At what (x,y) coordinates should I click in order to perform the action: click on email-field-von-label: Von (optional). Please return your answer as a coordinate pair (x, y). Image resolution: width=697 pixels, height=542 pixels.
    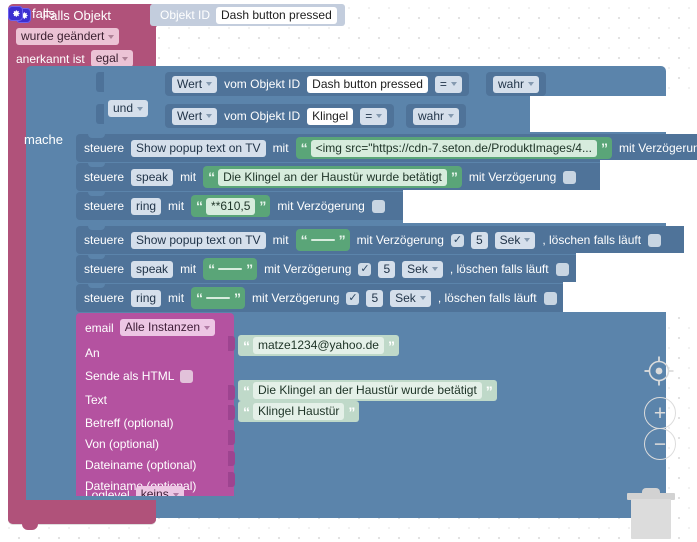
    Looking at the image, I should click on (122, 444).